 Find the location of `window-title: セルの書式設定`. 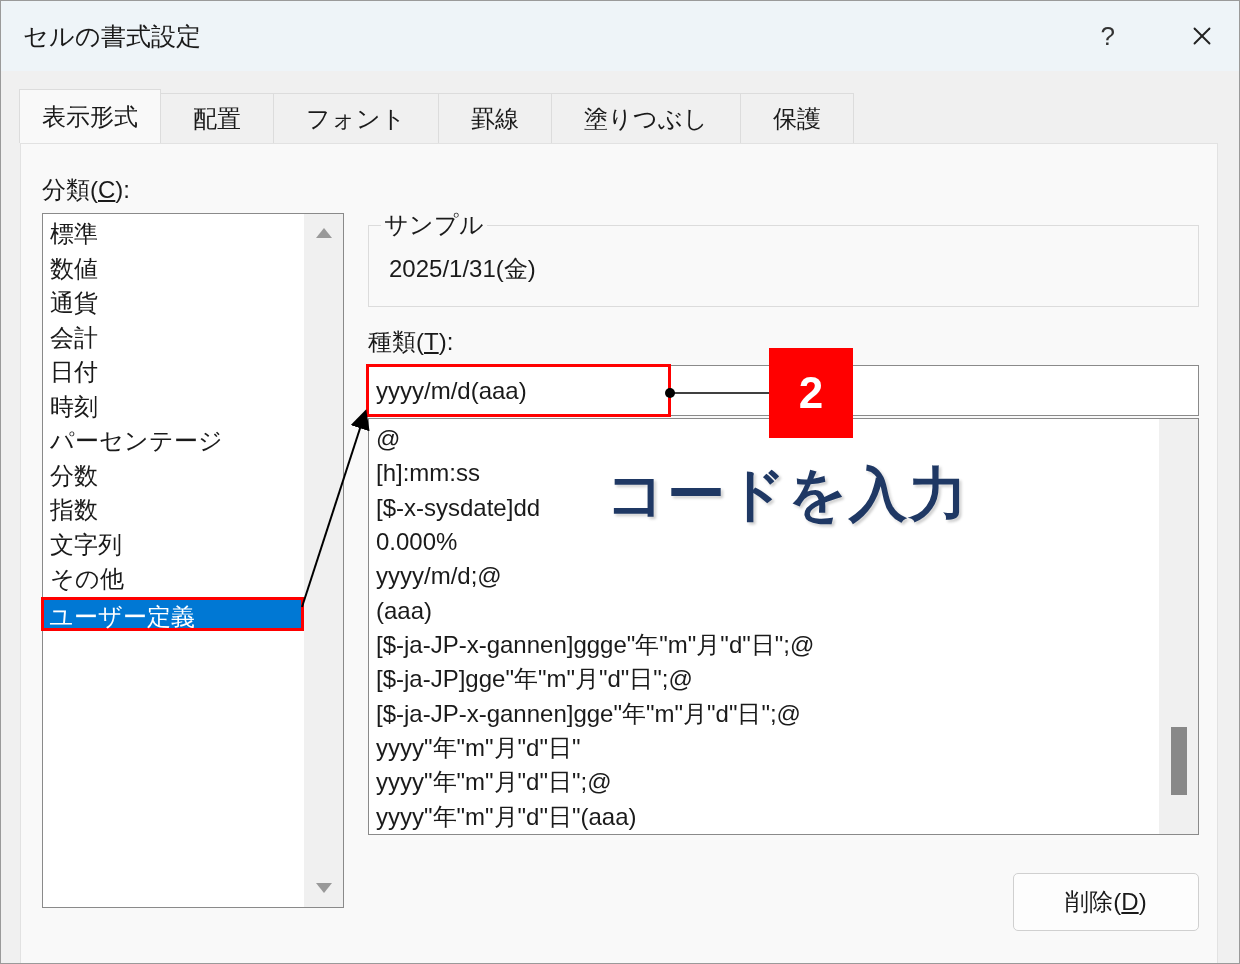

window-title: セルの書式設定 is located at coordinates (112, 36).